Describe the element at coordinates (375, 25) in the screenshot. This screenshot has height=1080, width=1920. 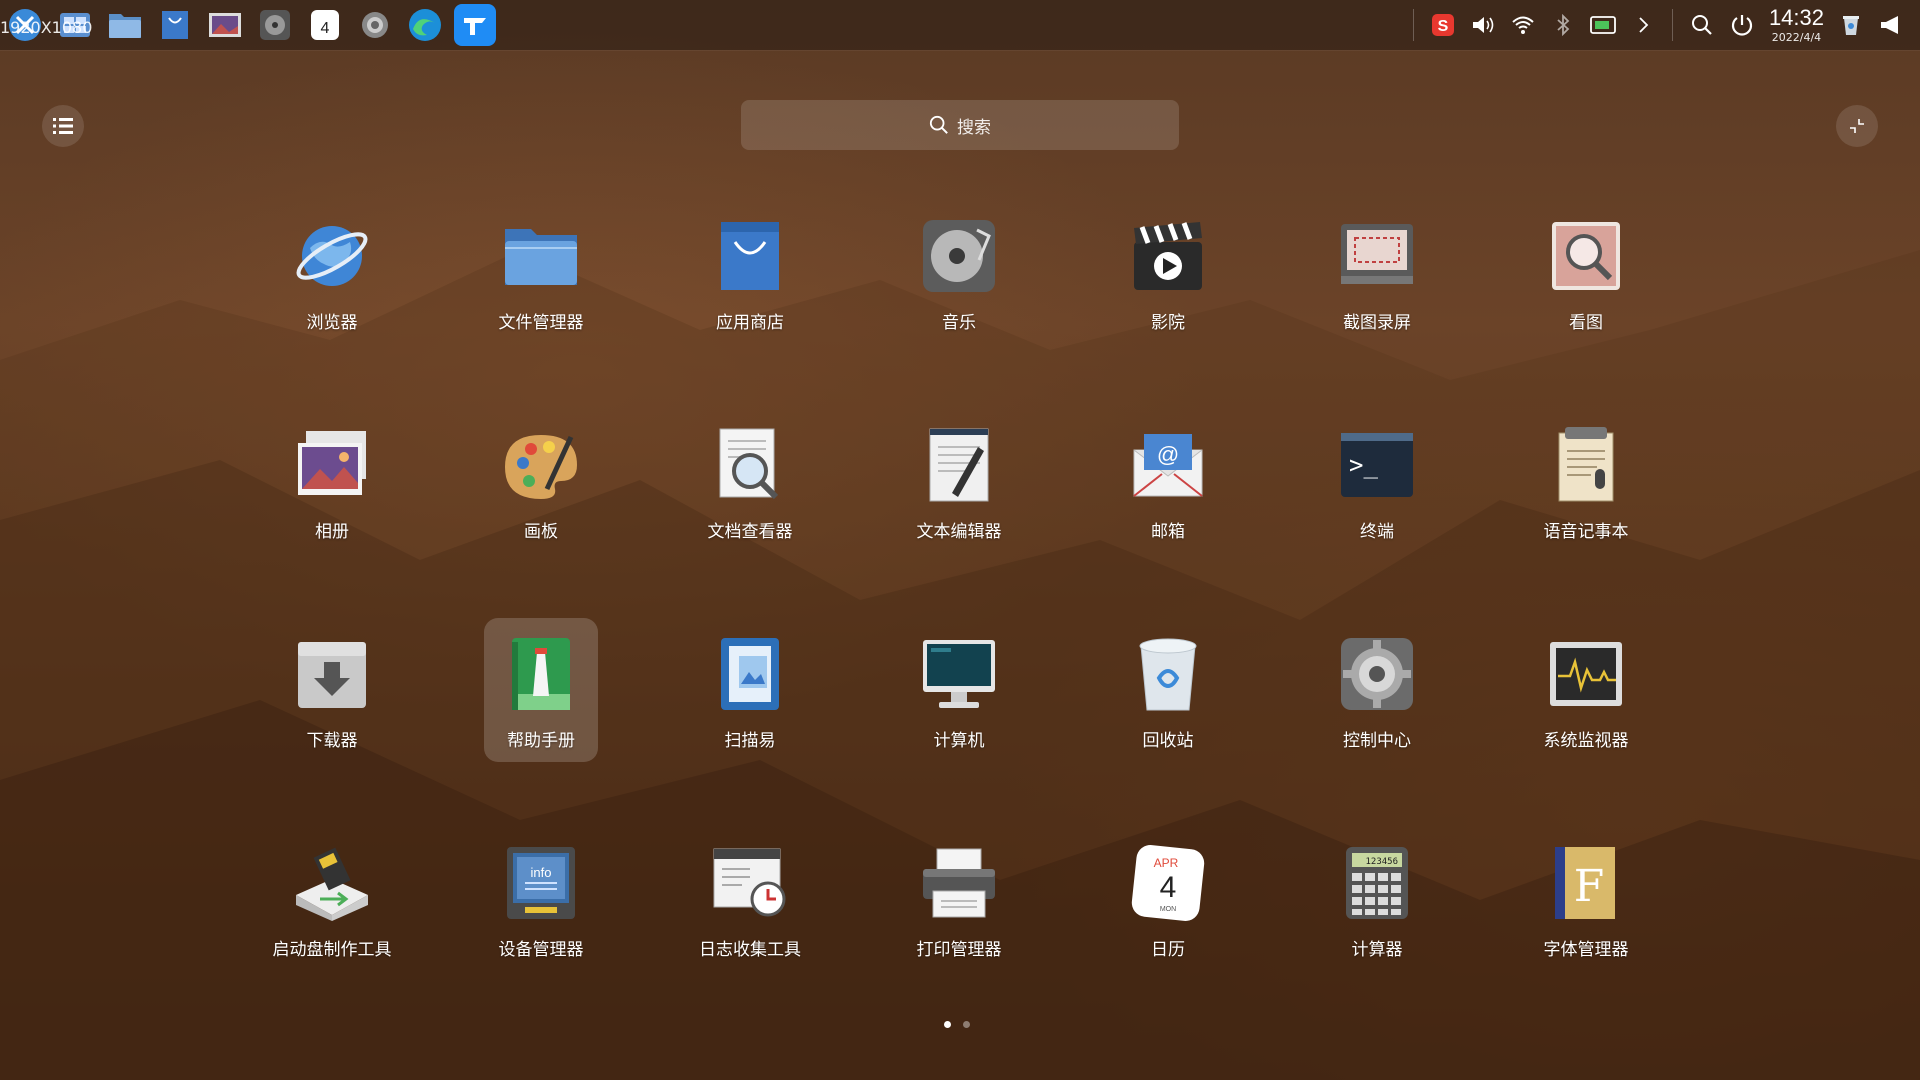
I see `settings-icon` at that location.